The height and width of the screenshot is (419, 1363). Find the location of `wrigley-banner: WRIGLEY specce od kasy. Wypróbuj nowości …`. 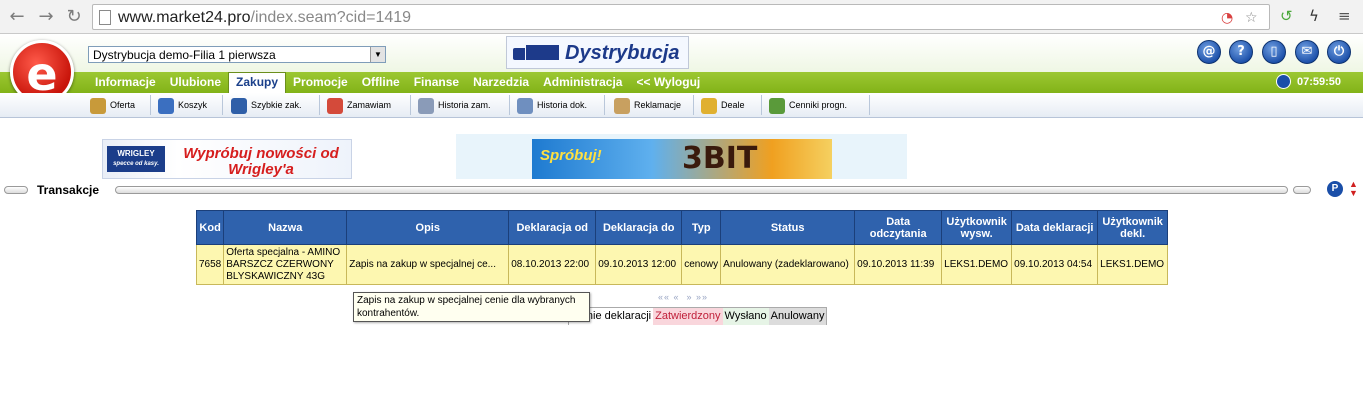

wrigley-banner: WRIGLEY specce od kasy. Wypróbuj nowości … is located at coordinates (227, 159).